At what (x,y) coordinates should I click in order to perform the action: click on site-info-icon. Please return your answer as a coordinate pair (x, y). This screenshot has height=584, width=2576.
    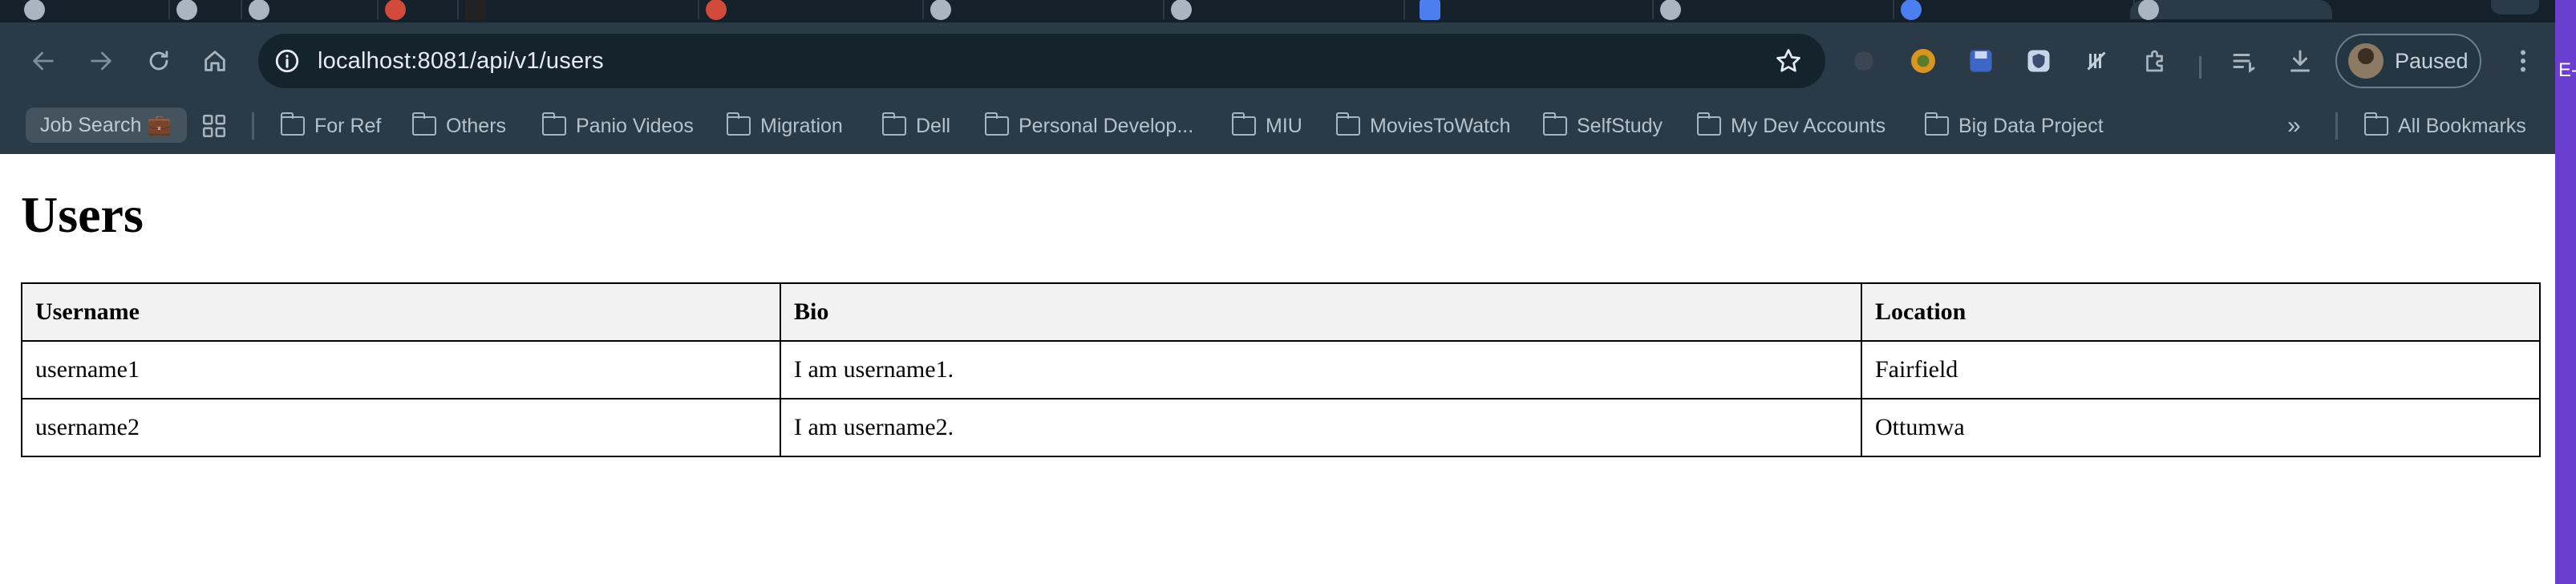
    Looking at the image, I should click on (287, 61).